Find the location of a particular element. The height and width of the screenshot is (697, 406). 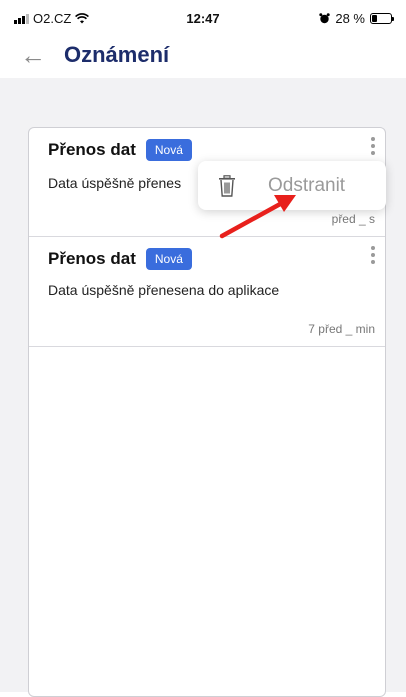

trash-icon is located at coordinates (227, 185).